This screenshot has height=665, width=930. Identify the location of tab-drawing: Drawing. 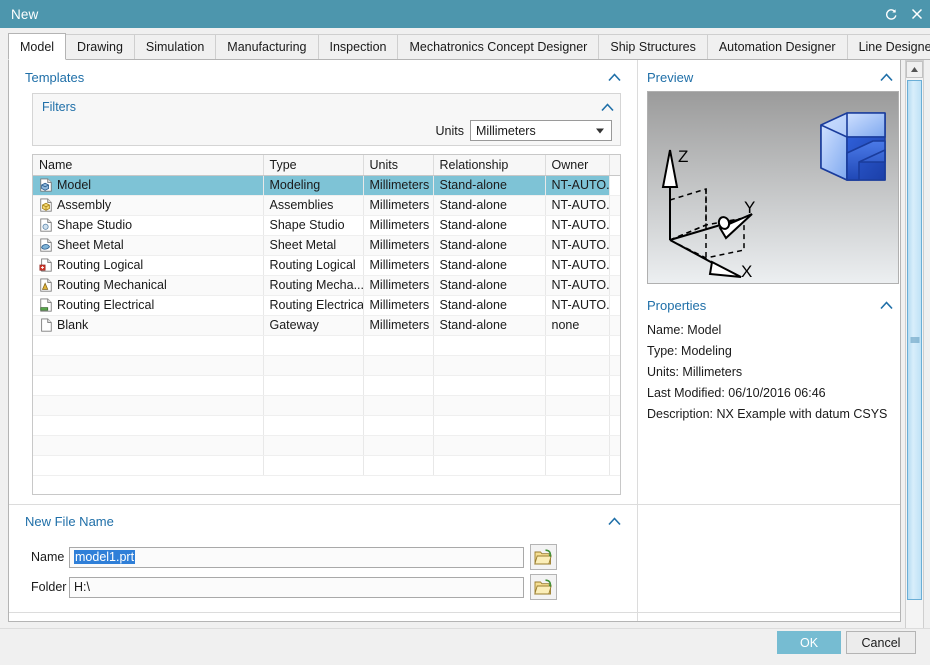
(100, 47).